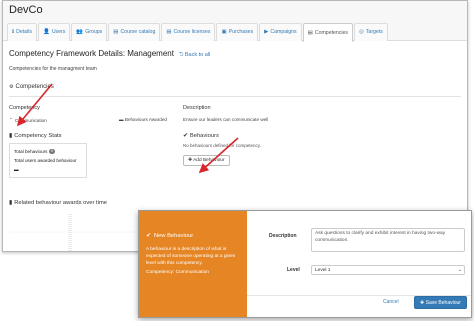  Describe the element at coordinates (127, 128) in the screenshot. I see `annotation-arrows` at that location.